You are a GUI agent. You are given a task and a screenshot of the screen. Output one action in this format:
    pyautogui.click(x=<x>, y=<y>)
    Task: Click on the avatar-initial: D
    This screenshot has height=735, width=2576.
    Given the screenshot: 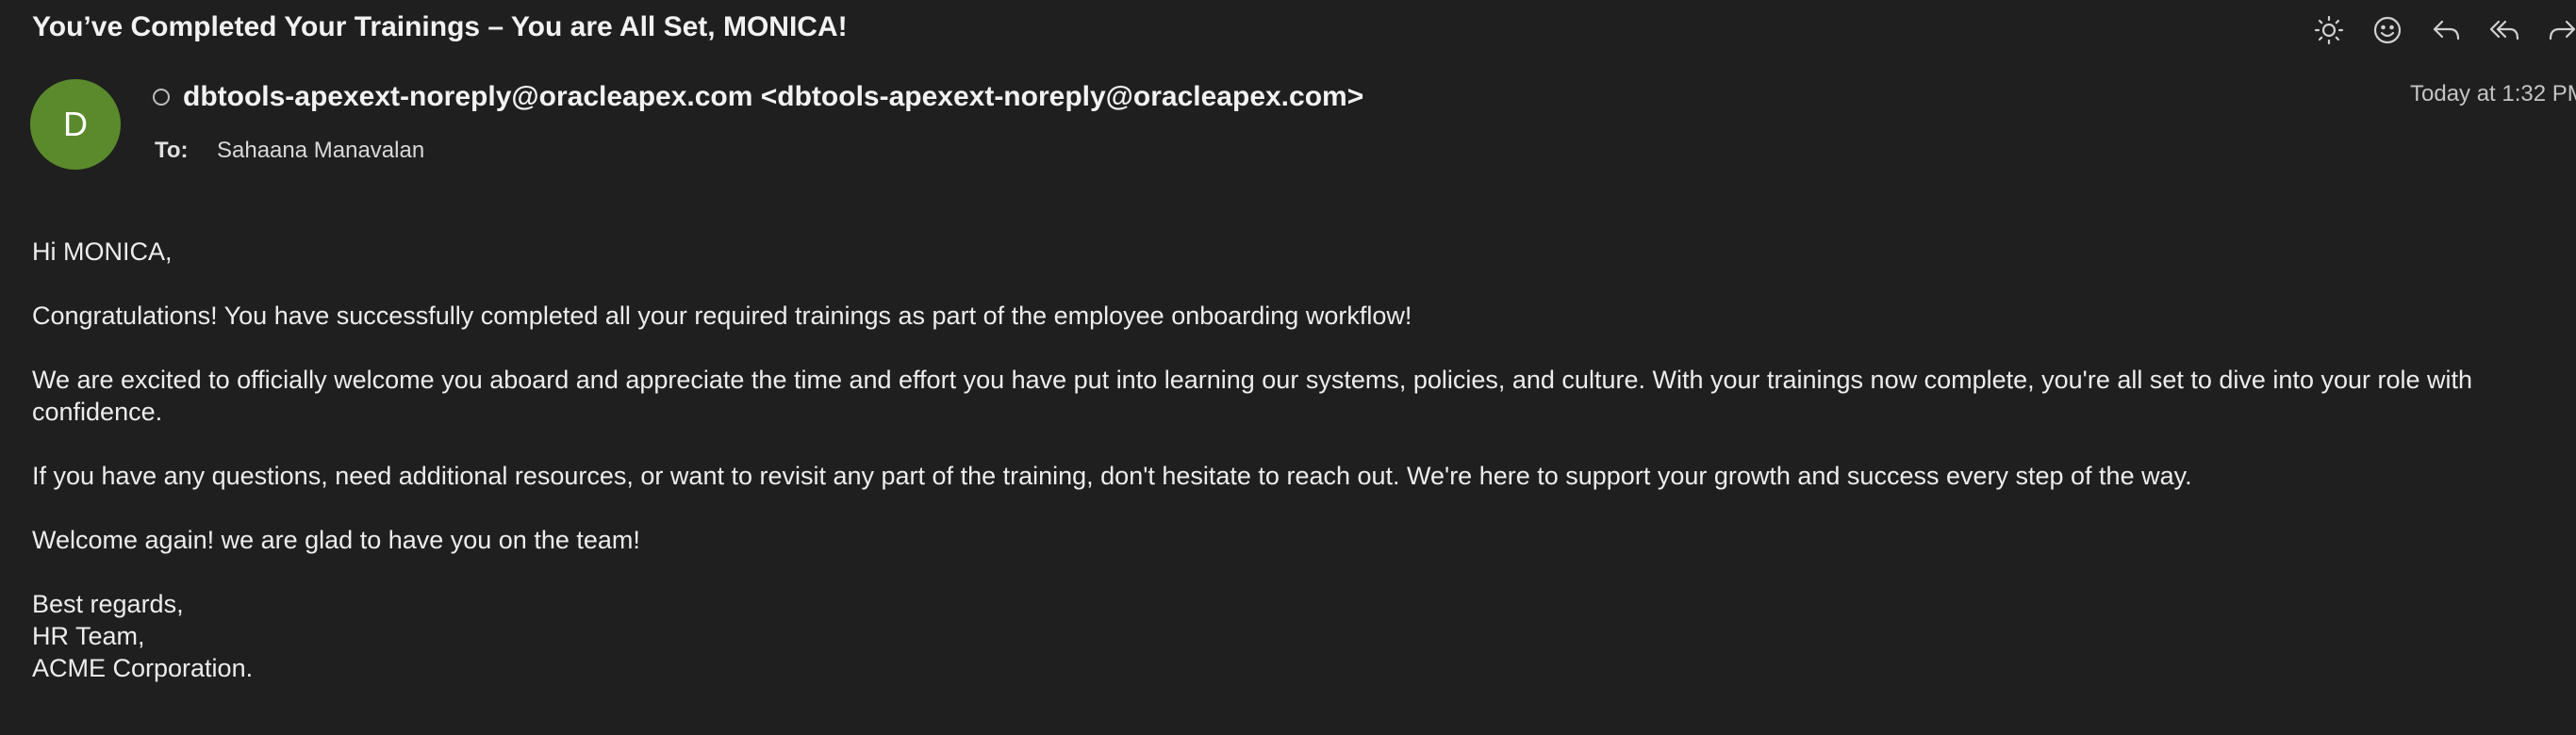 What is the action you would take?
    pyautogui.click(x=75, y=124)
    